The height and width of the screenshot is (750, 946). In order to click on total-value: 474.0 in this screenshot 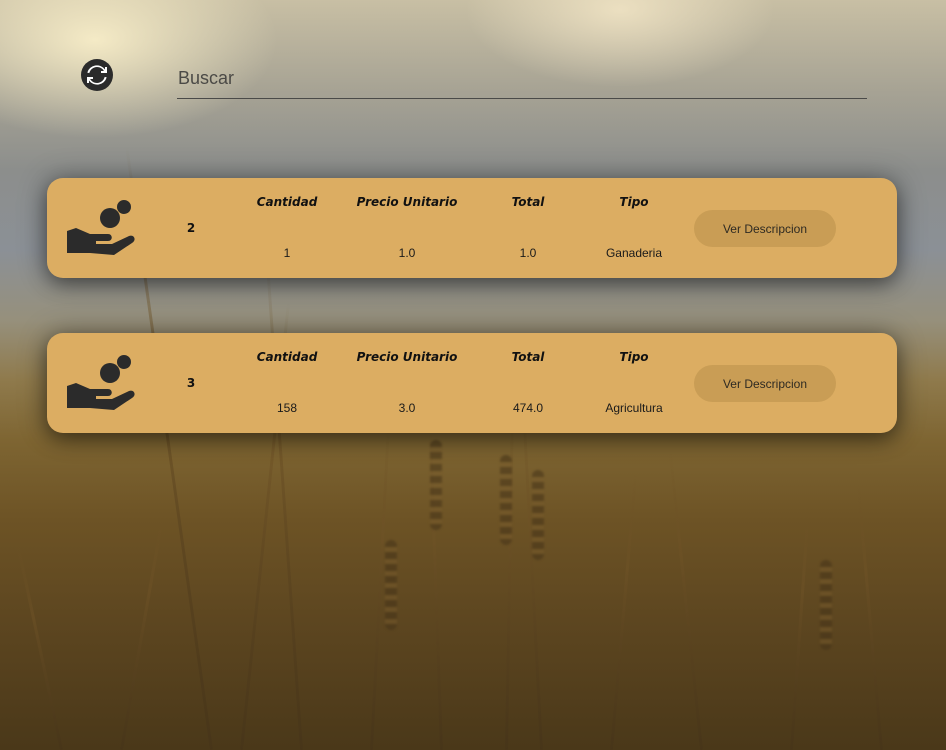, I will do `click(528, 408)`.